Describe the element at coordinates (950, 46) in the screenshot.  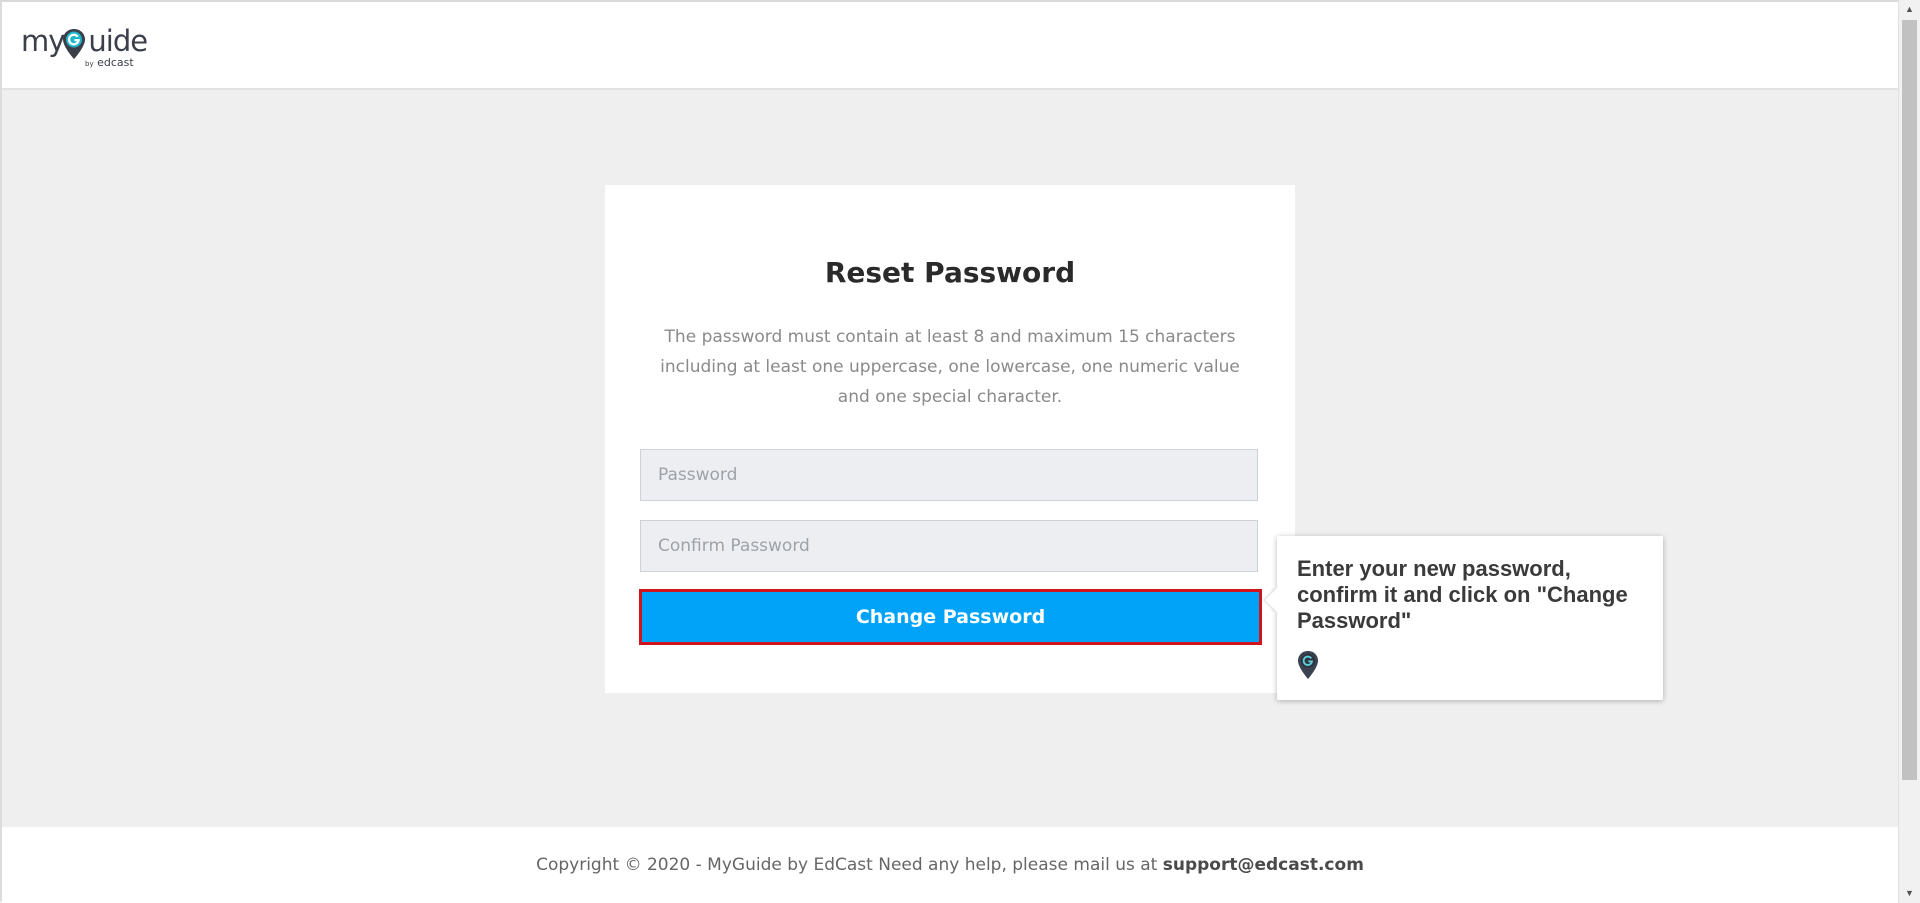
I see `top-header: my uide by edcast` at that location.